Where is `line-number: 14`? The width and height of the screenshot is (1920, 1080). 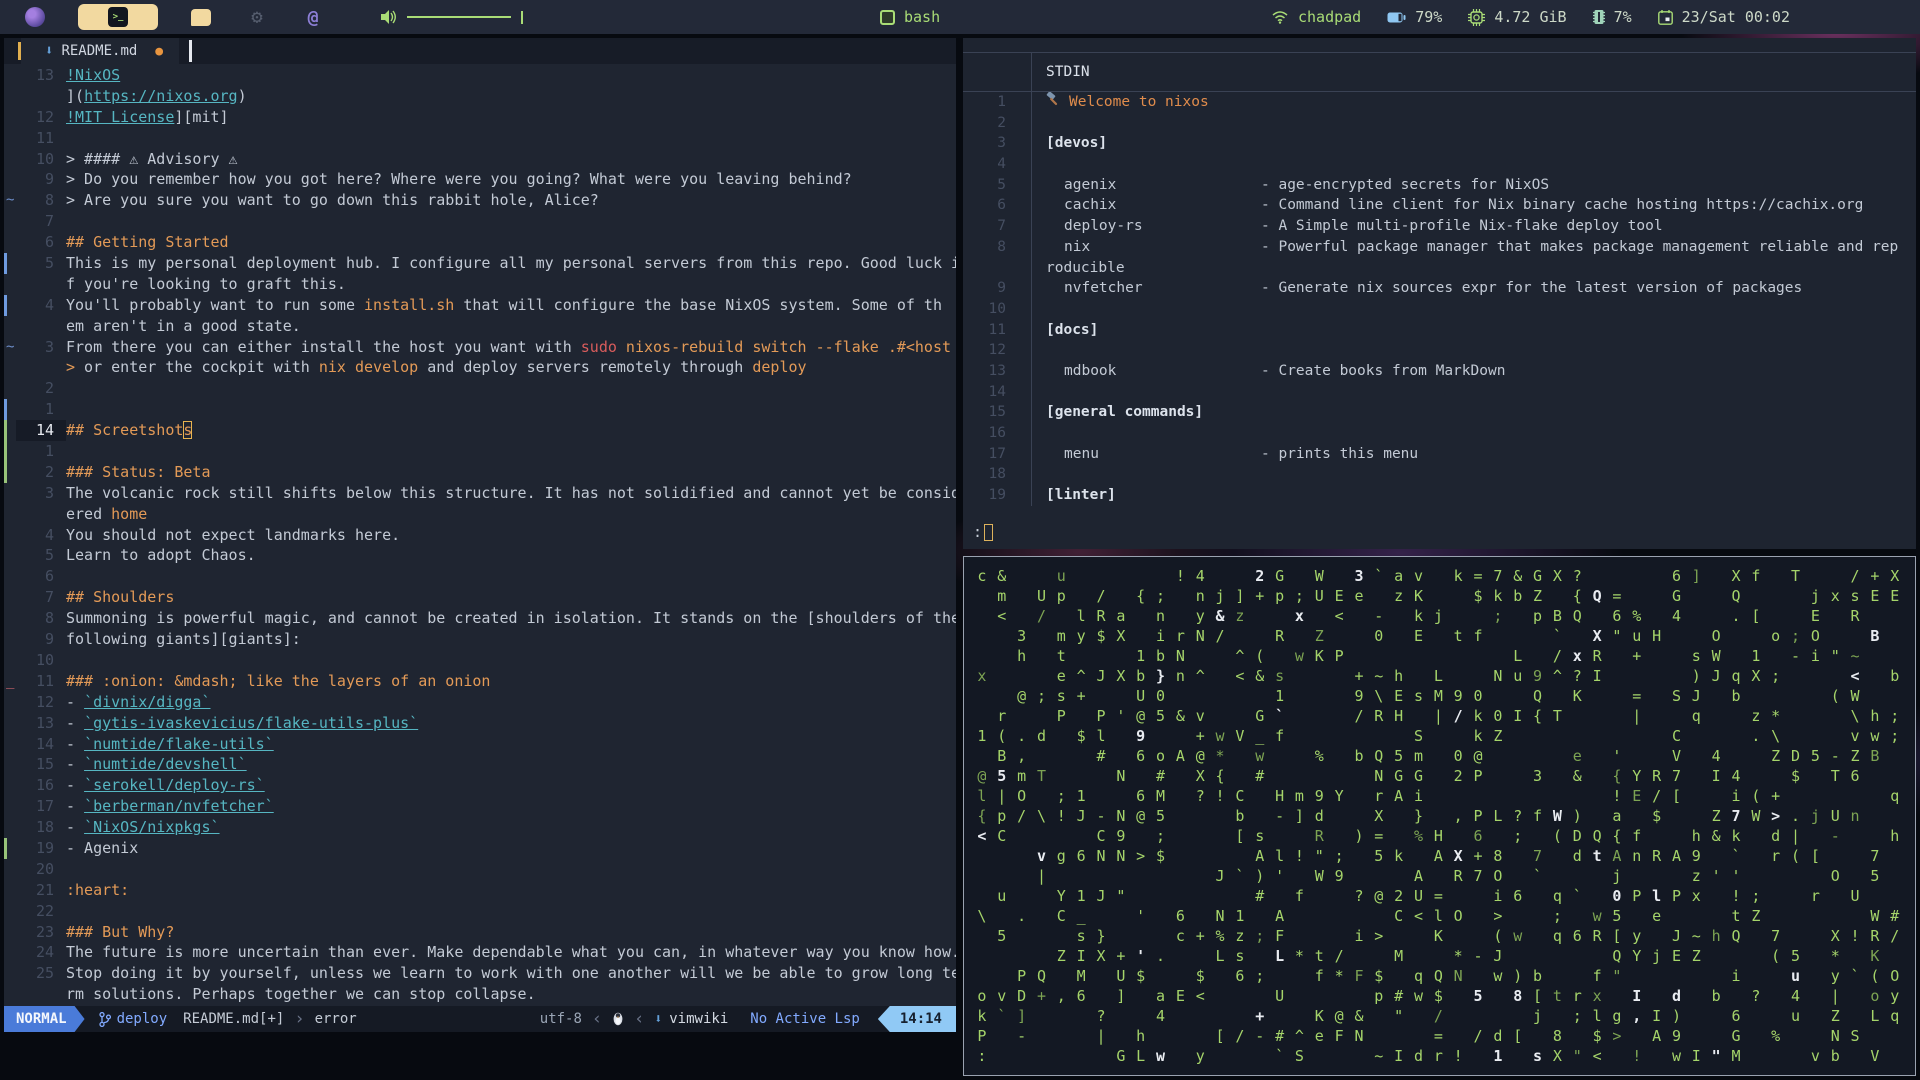 line-number: 14 is located at coordinates (41, 431).